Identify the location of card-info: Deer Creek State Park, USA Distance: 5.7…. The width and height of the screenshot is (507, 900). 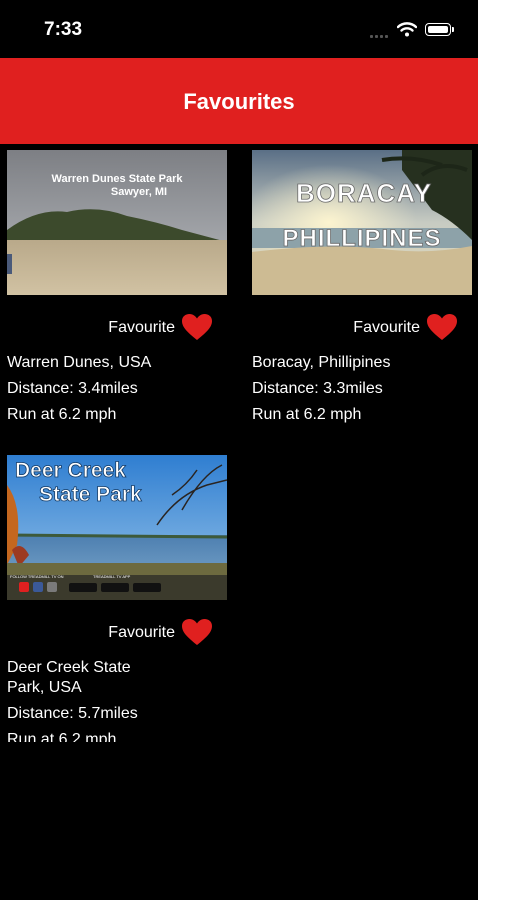
(117, 700).